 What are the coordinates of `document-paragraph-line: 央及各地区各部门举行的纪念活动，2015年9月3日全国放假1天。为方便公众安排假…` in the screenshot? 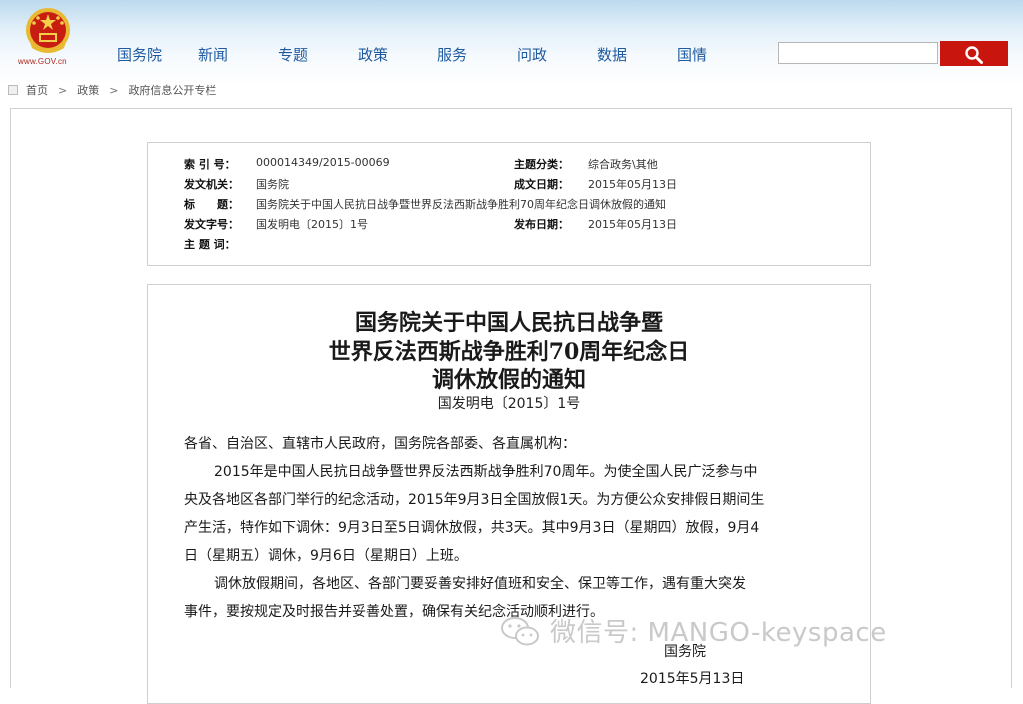 It's located at (474, 500).